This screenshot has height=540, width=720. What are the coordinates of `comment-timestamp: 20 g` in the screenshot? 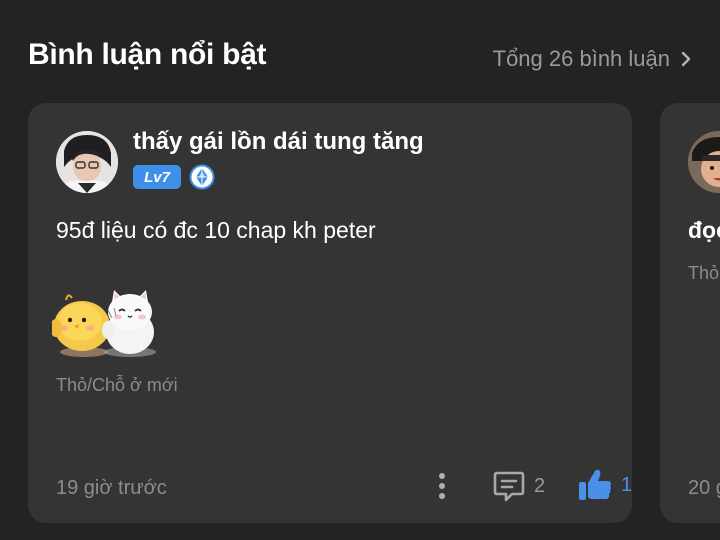 It's located at (704, 488).